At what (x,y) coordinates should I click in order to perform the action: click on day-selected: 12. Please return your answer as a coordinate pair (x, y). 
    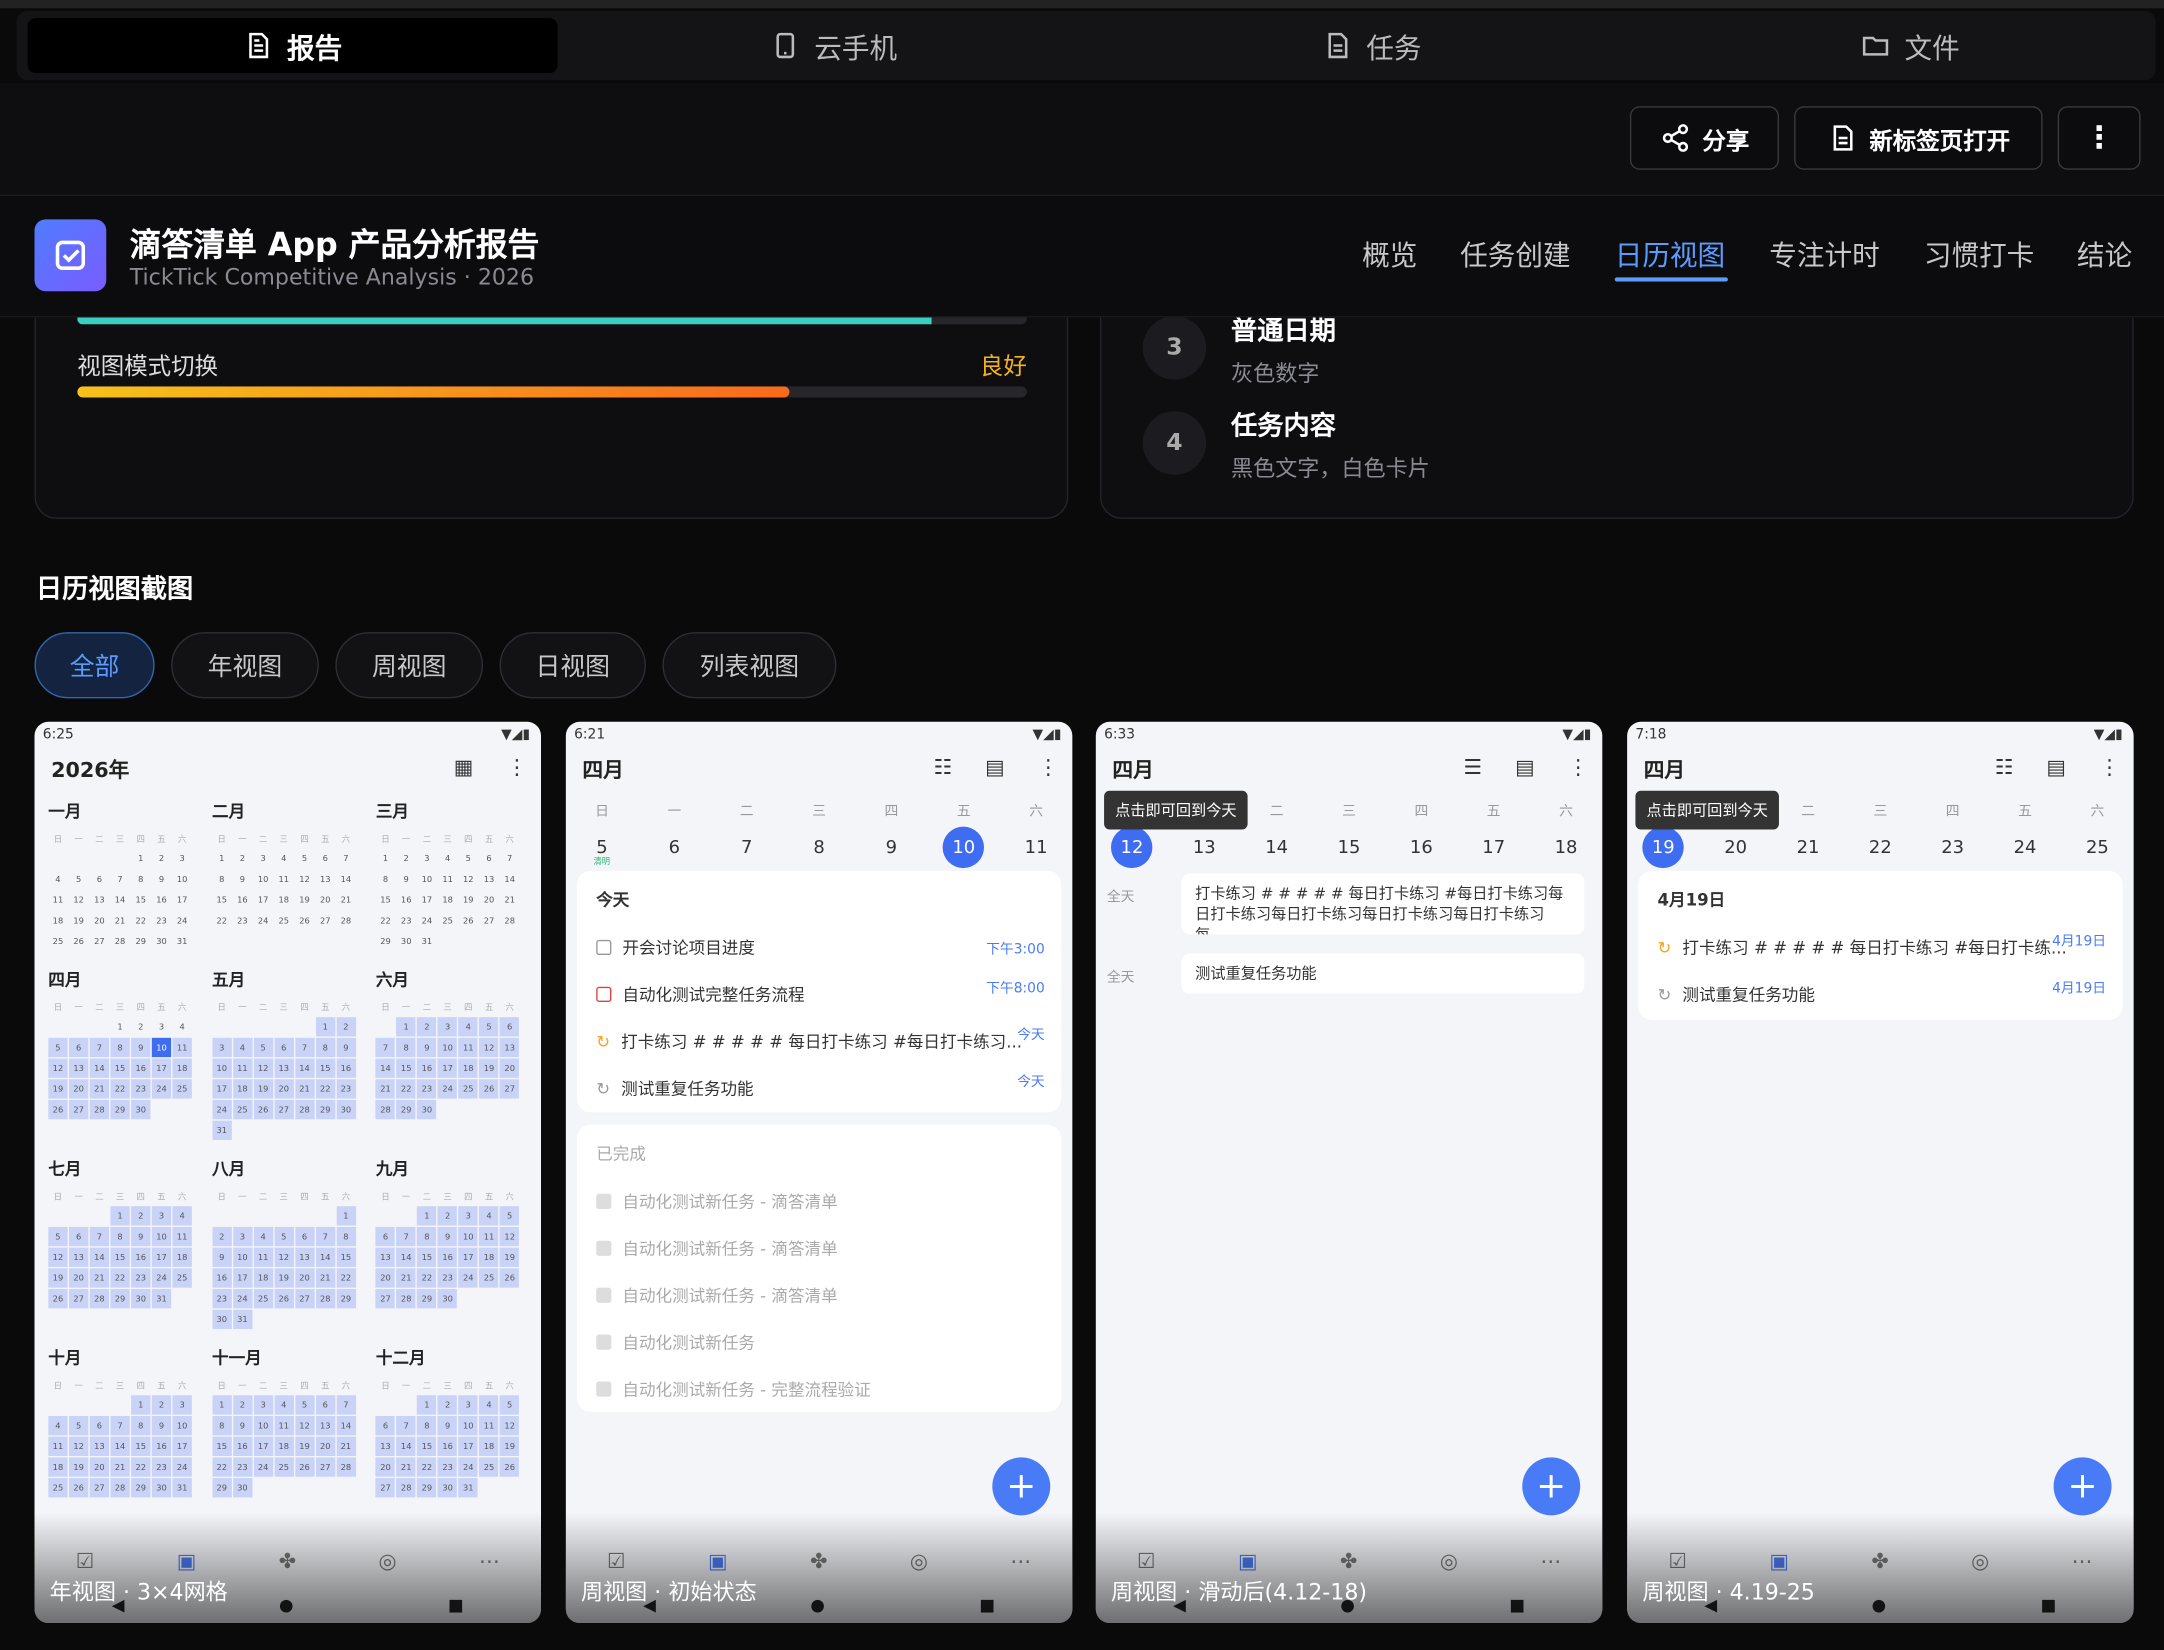
    Looking at the image, I should click on (1132, 847).